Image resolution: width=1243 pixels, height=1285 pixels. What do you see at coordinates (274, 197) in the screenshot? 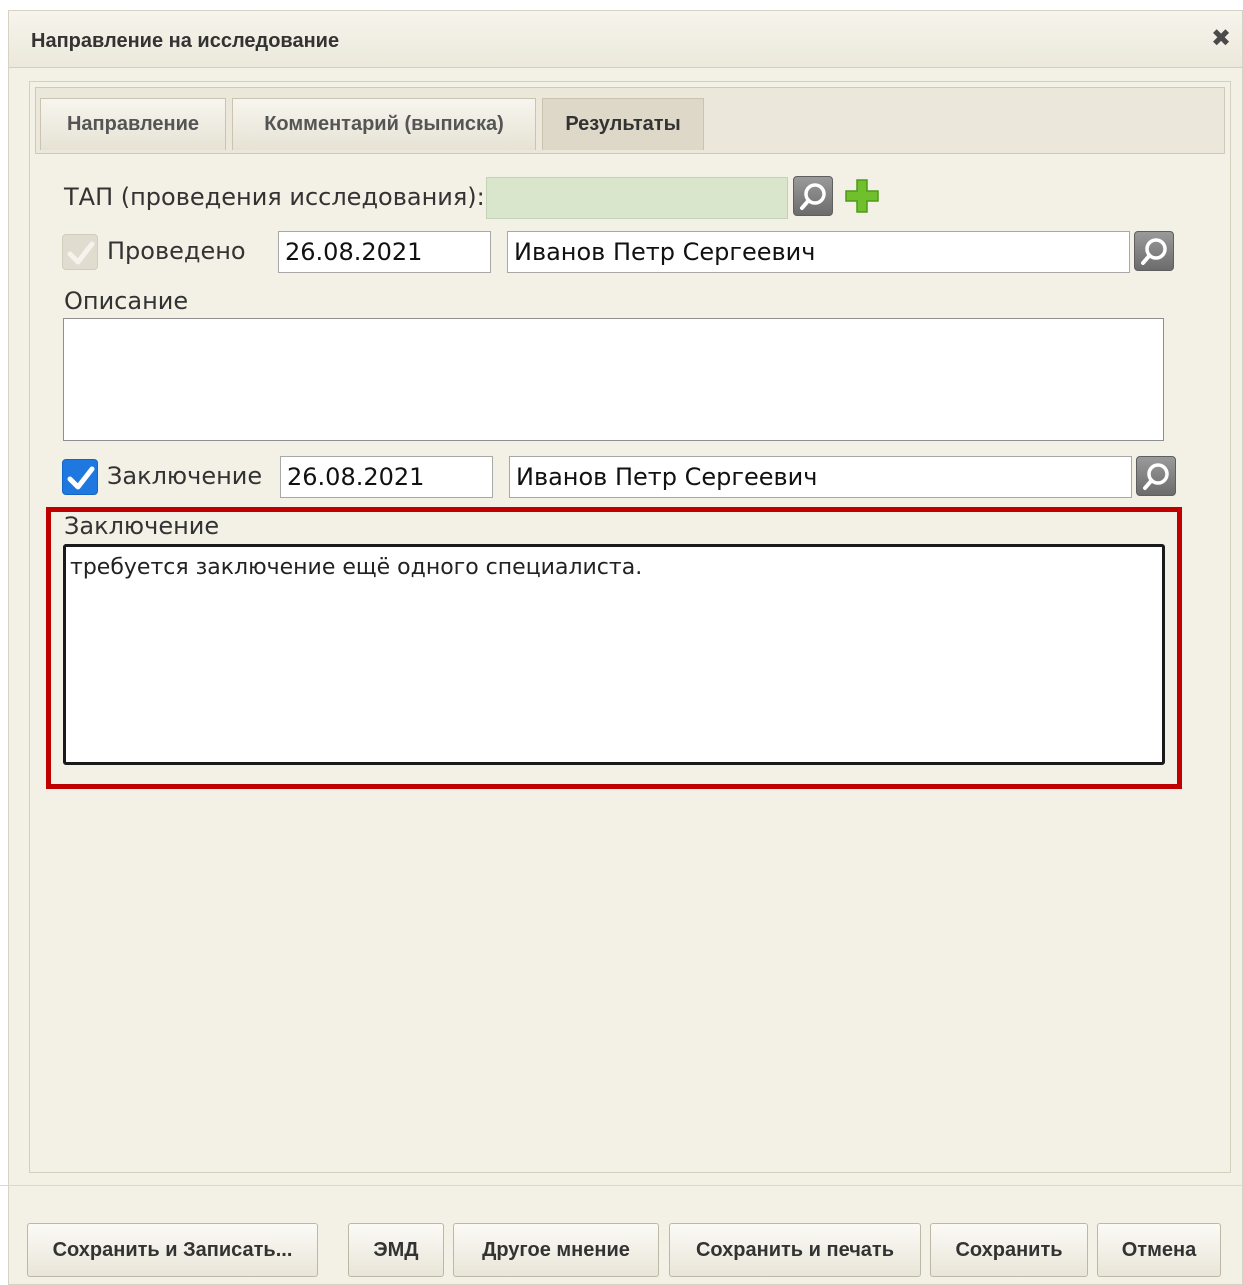
I see `tap-label: ТАП (проведения исследования):` at bounding box center [274, 197].